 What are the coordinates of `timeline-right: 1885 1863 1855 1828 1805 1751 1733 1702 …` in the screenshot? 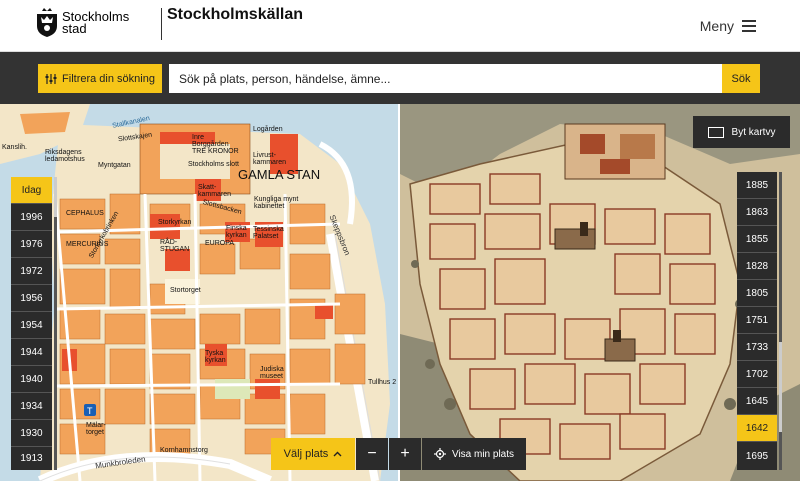 It's located at (757, 321).